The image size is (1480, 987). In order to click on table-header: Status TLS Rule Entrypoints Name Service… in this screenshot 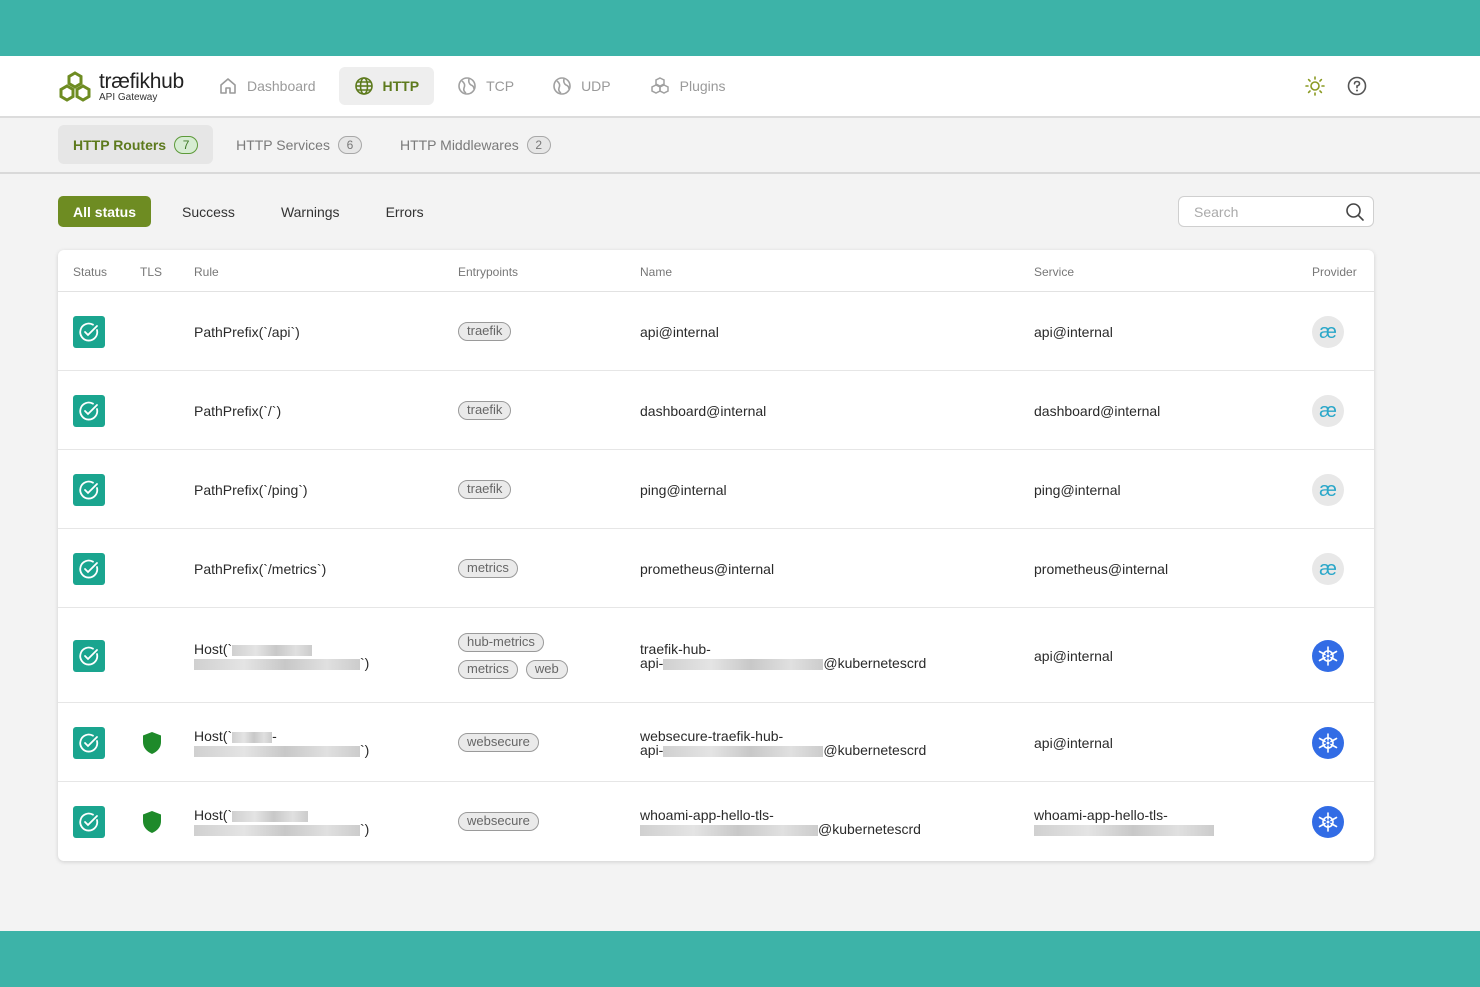, I will do `click(716, 271)`.